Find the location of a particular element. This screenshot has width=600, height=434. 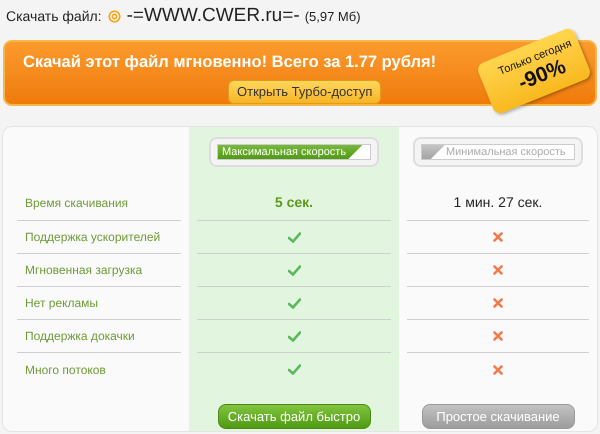

feature-label: Много потоков is located at coordinates (65, 370).